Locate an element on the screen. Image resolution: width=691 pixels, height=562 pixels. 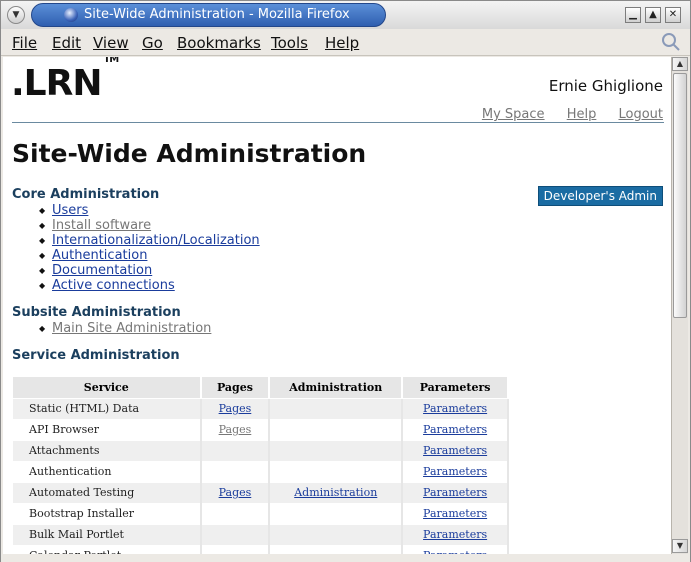
minimize-button: ▁ is located at coordinates (633, 15).